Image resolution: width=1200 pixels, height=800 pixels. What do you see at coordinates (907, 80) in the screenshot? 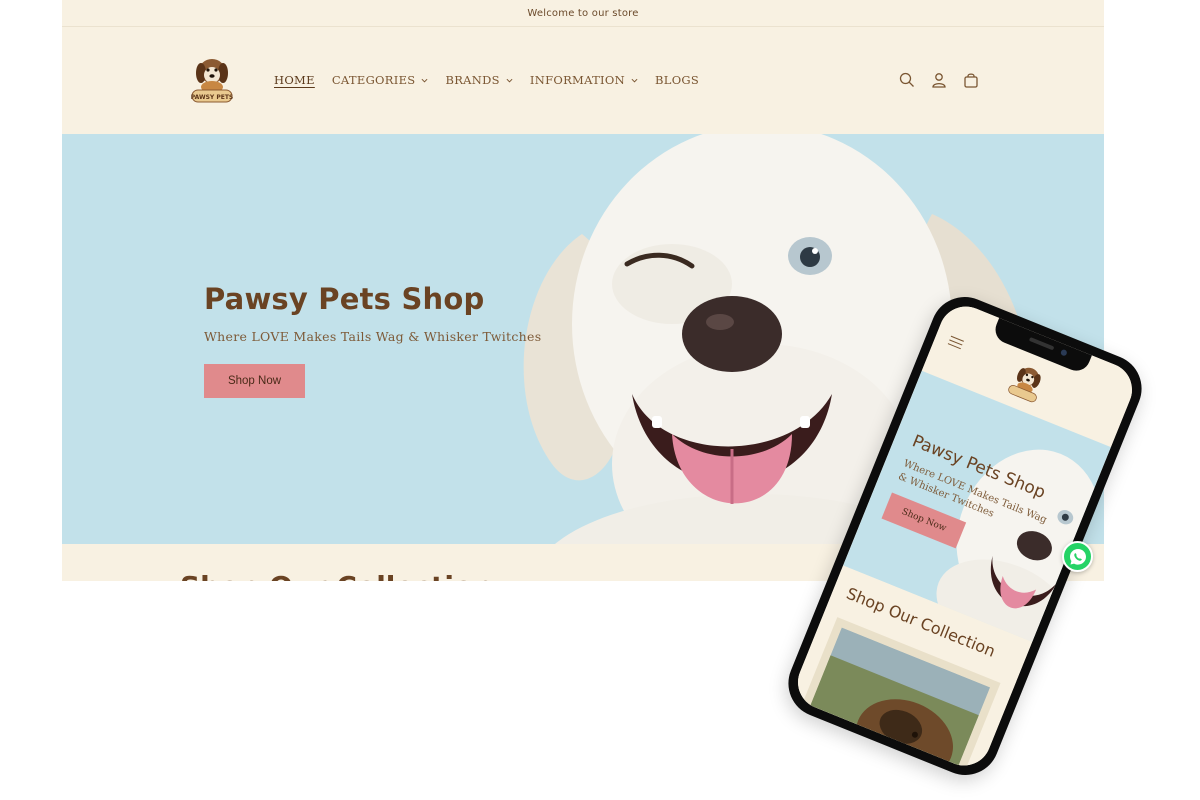
I see `search-icon` at bounding box center [907, 80].